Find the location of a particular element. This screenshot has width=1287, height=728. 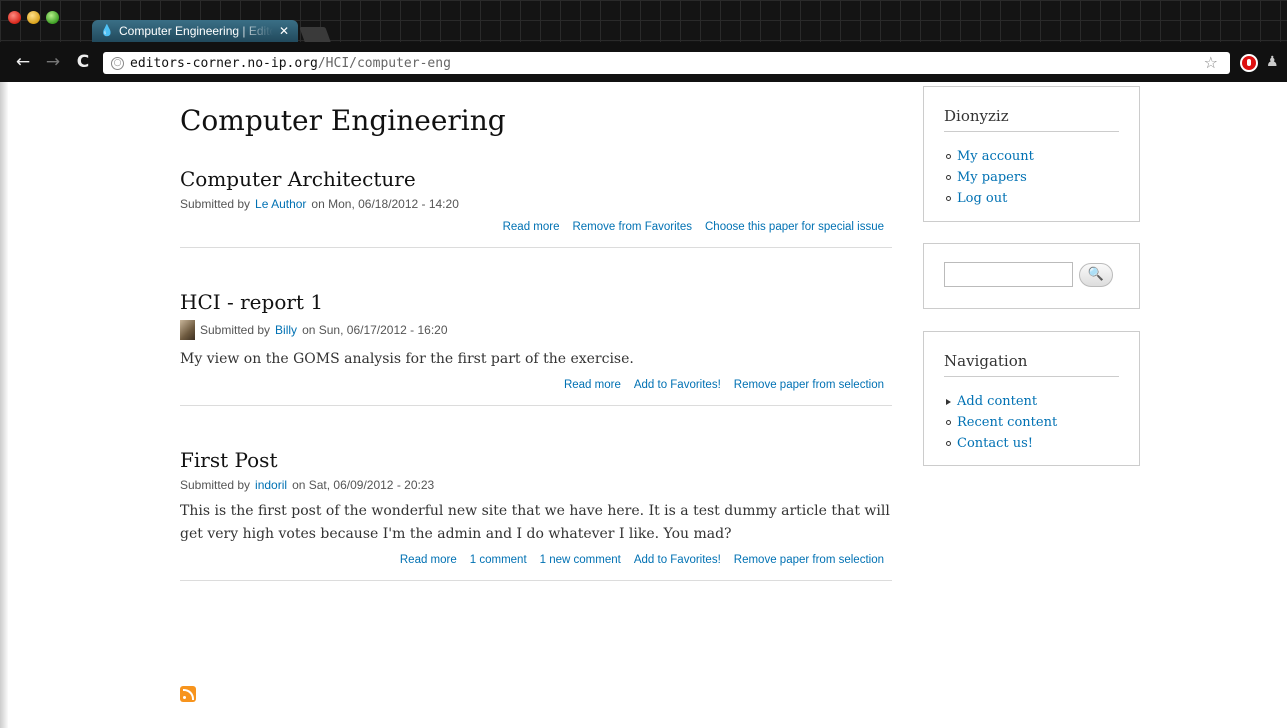

new-tab-button is located at coordinates (315, 34).